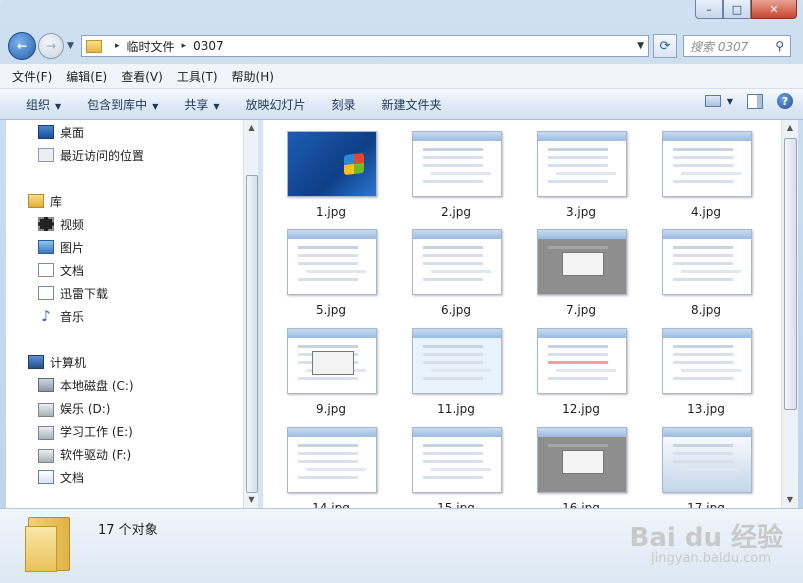 The width and height of the screenshot is (803, 583). What do you see at coordinates (72, 132) in the screenshot?
I see `sidebar-item-label: 桌面` at bounding box center [72, 132].